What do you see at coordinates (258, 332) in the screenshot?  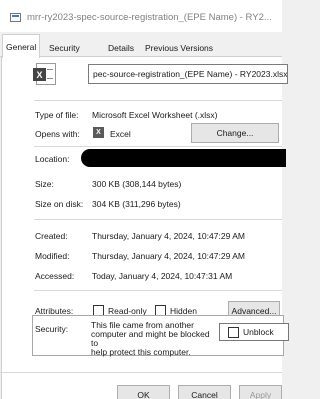 I see `unblock-label: Unblock` at bounding box center [258, 332].